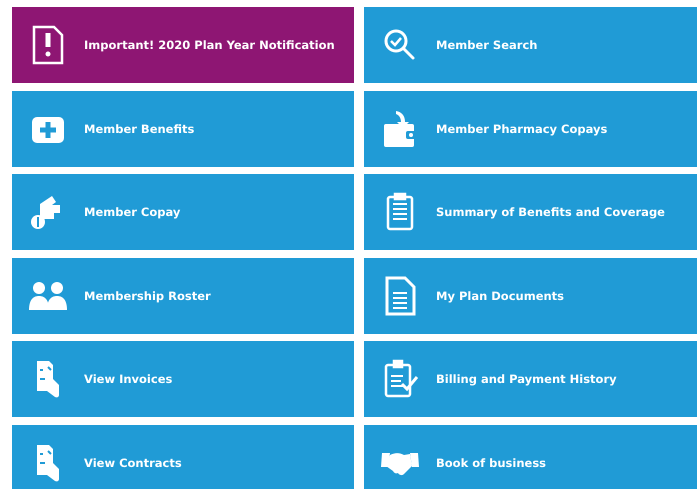 The width and height of the screenshot is (697, 489). Describe the element at coordinates (530, 128) in the screenshot. I see `menu-tile: Member Pharmacy Copays` at that location.